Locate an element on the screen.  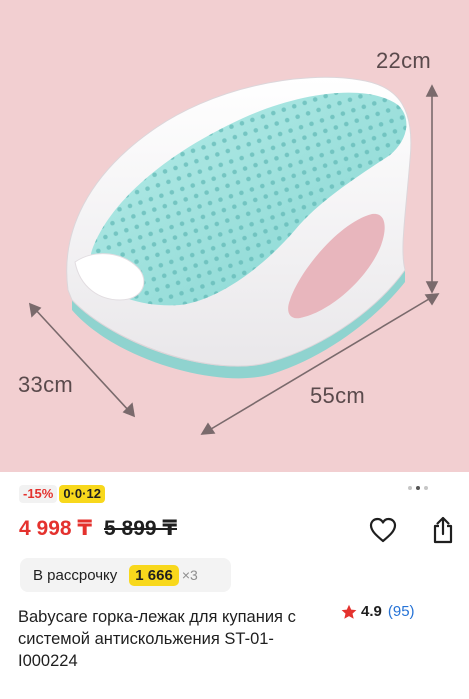
old-price: 5 899 ₸ is located at coordinates (140, 528).